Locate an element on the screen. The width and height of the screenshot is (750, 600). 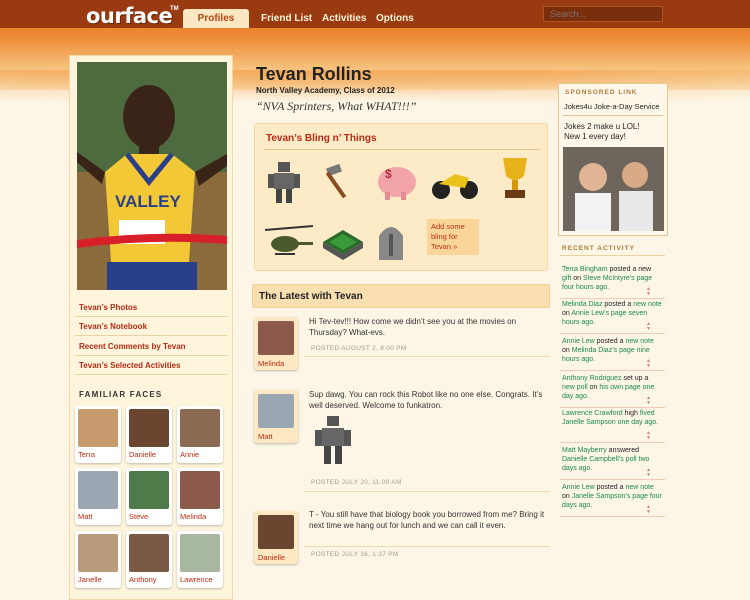
friend-card: Lawrence is located at coordinates (200, 559).